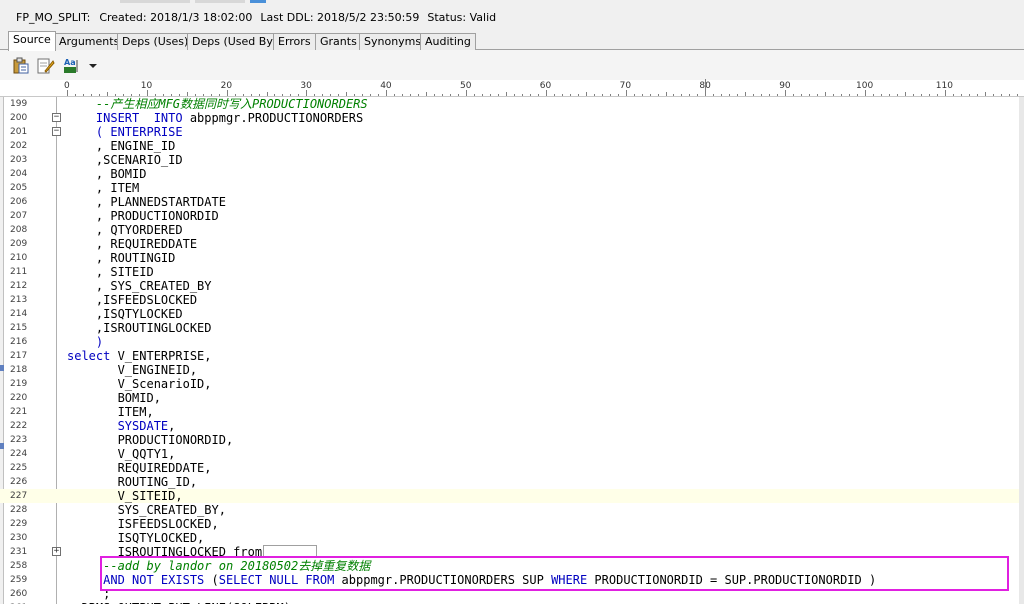  Describe the element at coordinates (46, 65) in the screenshot. I see `edit-icon` at that location.